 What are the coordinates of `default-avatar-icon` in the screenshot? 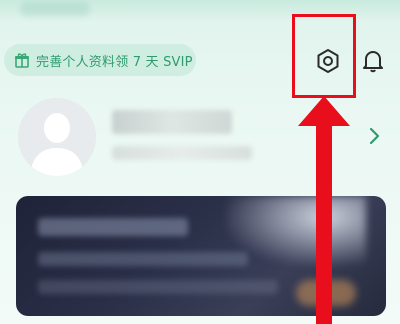 It's located at (57, 137).